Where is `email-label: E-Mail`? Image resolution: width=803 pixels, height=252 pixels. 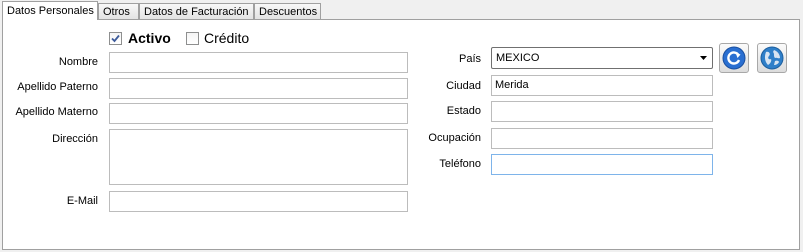
email-label: E-Mail is located at coordinates (82, 201).